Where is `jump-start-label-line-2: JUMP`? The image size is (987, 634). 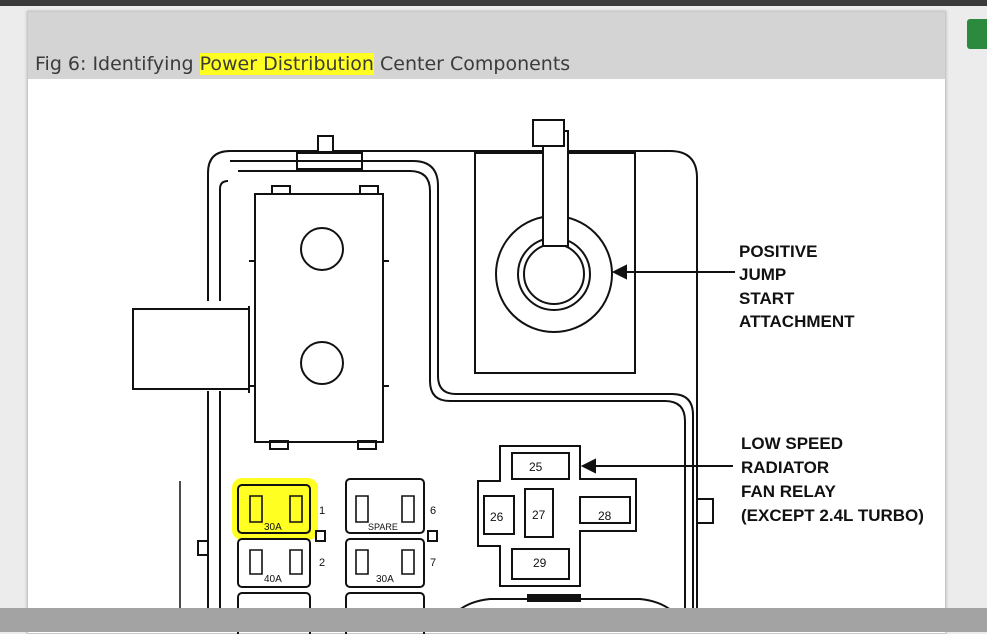
jump-start-label-line-2: JUMP is located at coordinates (762, 274).